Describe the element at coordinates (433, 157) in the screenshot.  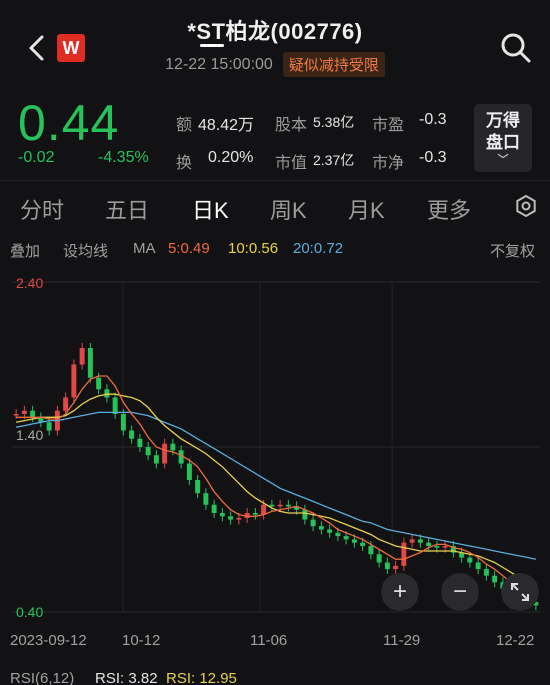
I see `stat-value-pb: -0.3` at that location.